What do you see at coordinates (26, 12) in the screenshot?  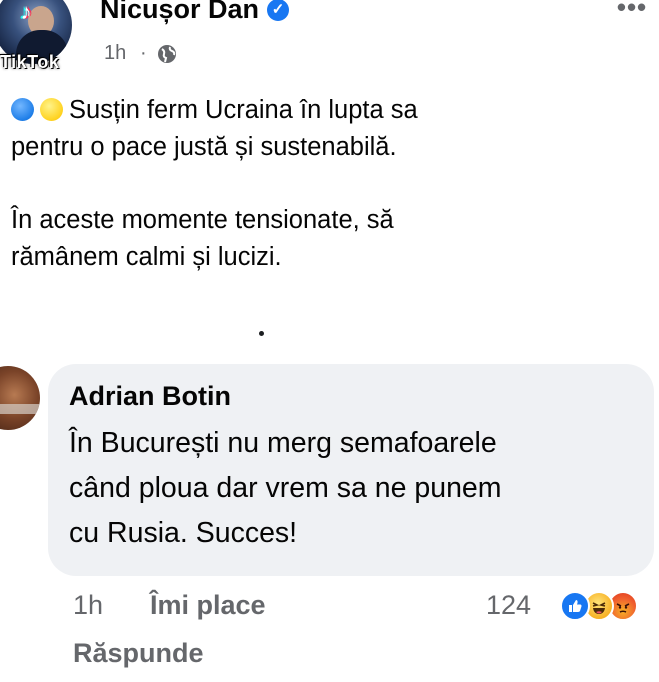 I see `tiktok-logo-icon: ♪` at bounding box center [26, 12].